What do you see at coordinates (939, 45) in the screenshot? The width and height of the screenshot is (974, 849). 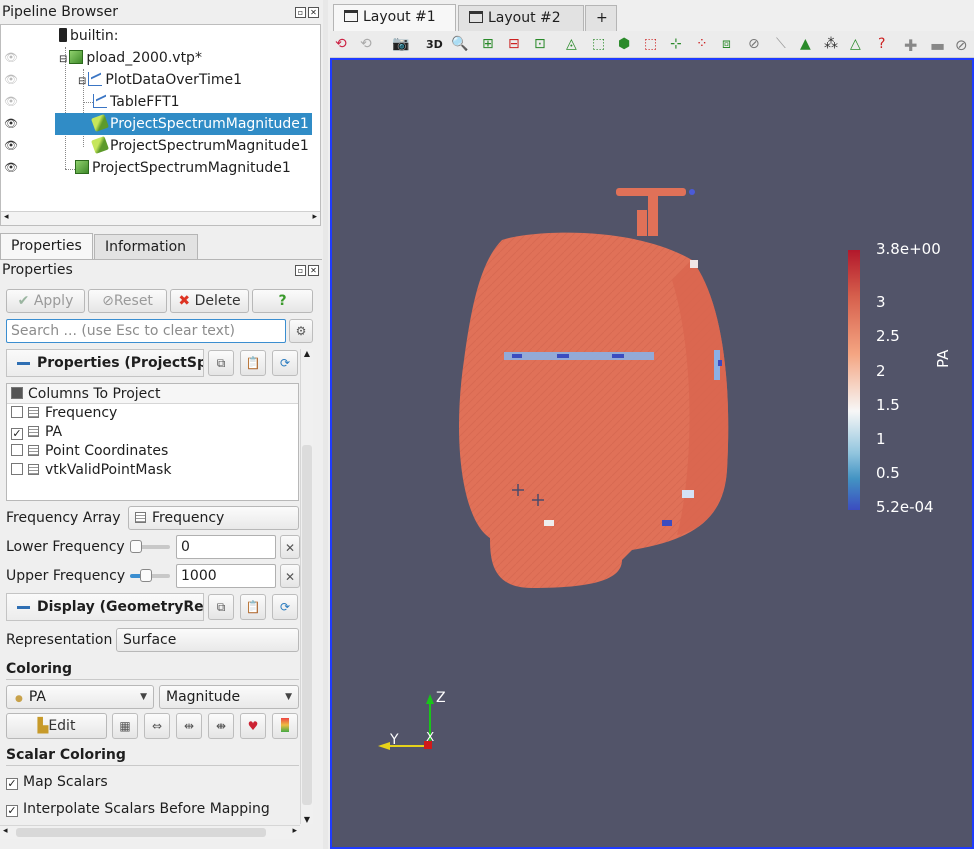 I see `minus-icon: ▬` at bounding box center [939, 45].